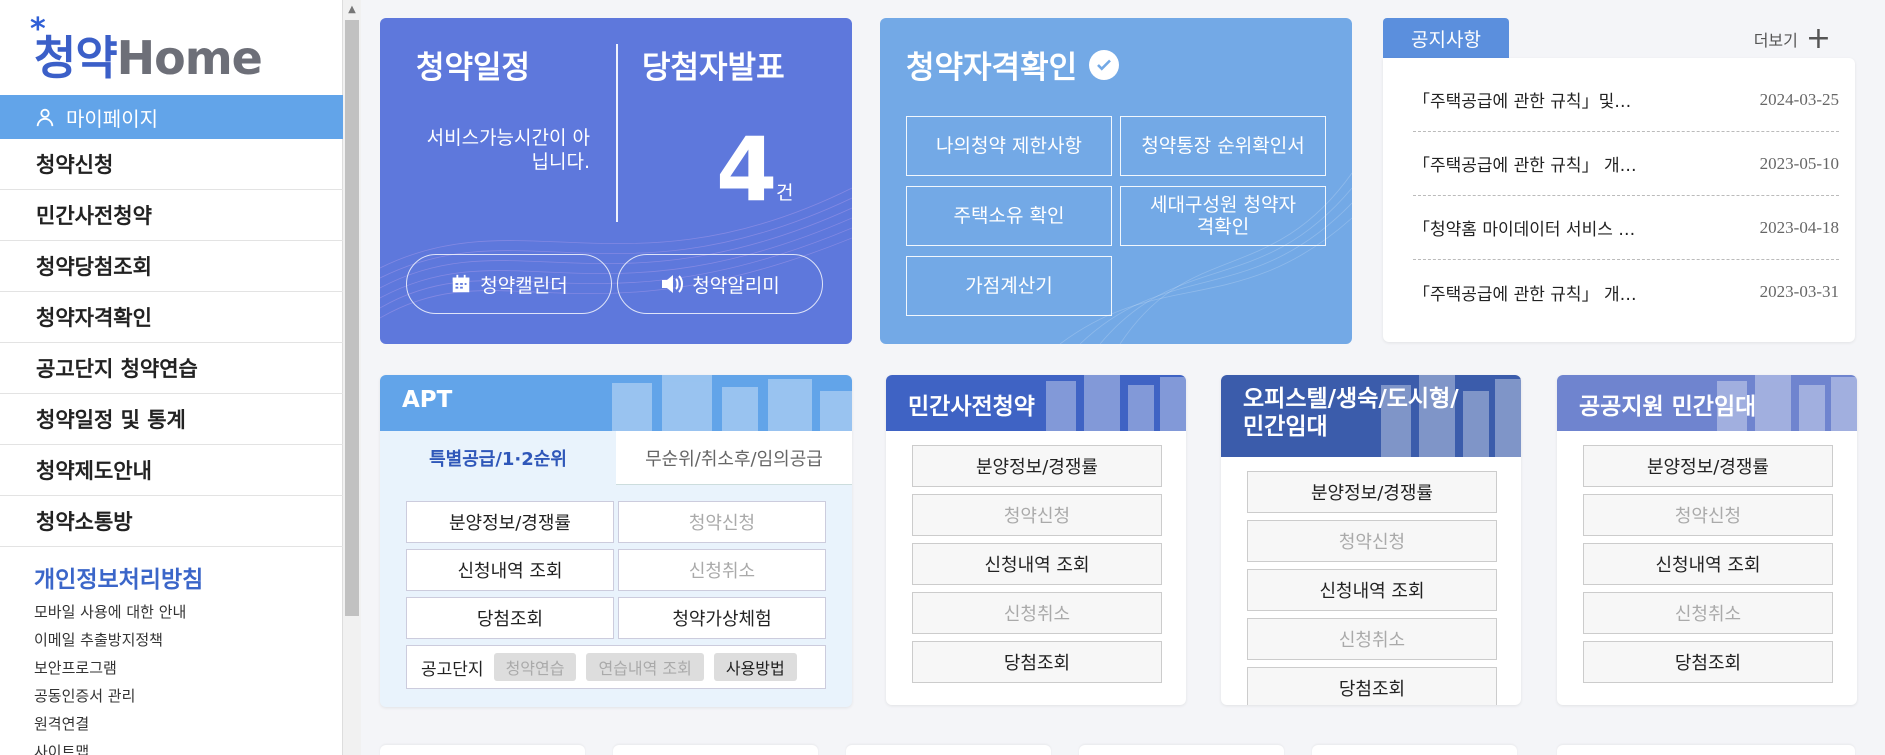  Describe the element at coordinates (1708, 515) in the screenshot. I see `public-rental-apply-button: 청약신청` at that location.